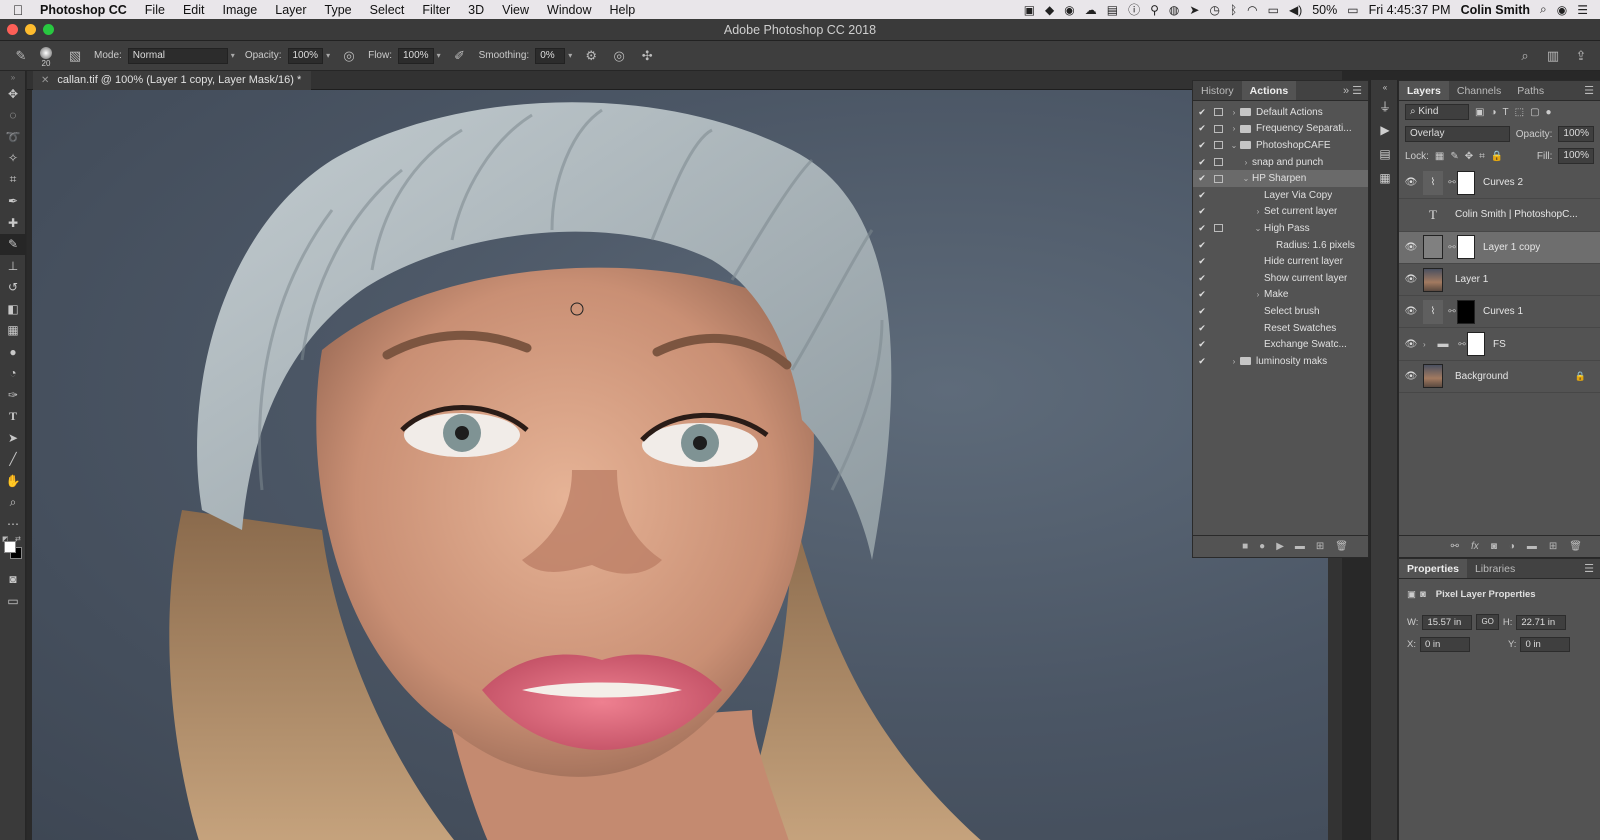 This screenshot has height=840, width=1600. What do you see at coordinates (13, 331) in the screenshot?
I see `gradient-tool-icon: ▦` at bounding box center [13, 331].